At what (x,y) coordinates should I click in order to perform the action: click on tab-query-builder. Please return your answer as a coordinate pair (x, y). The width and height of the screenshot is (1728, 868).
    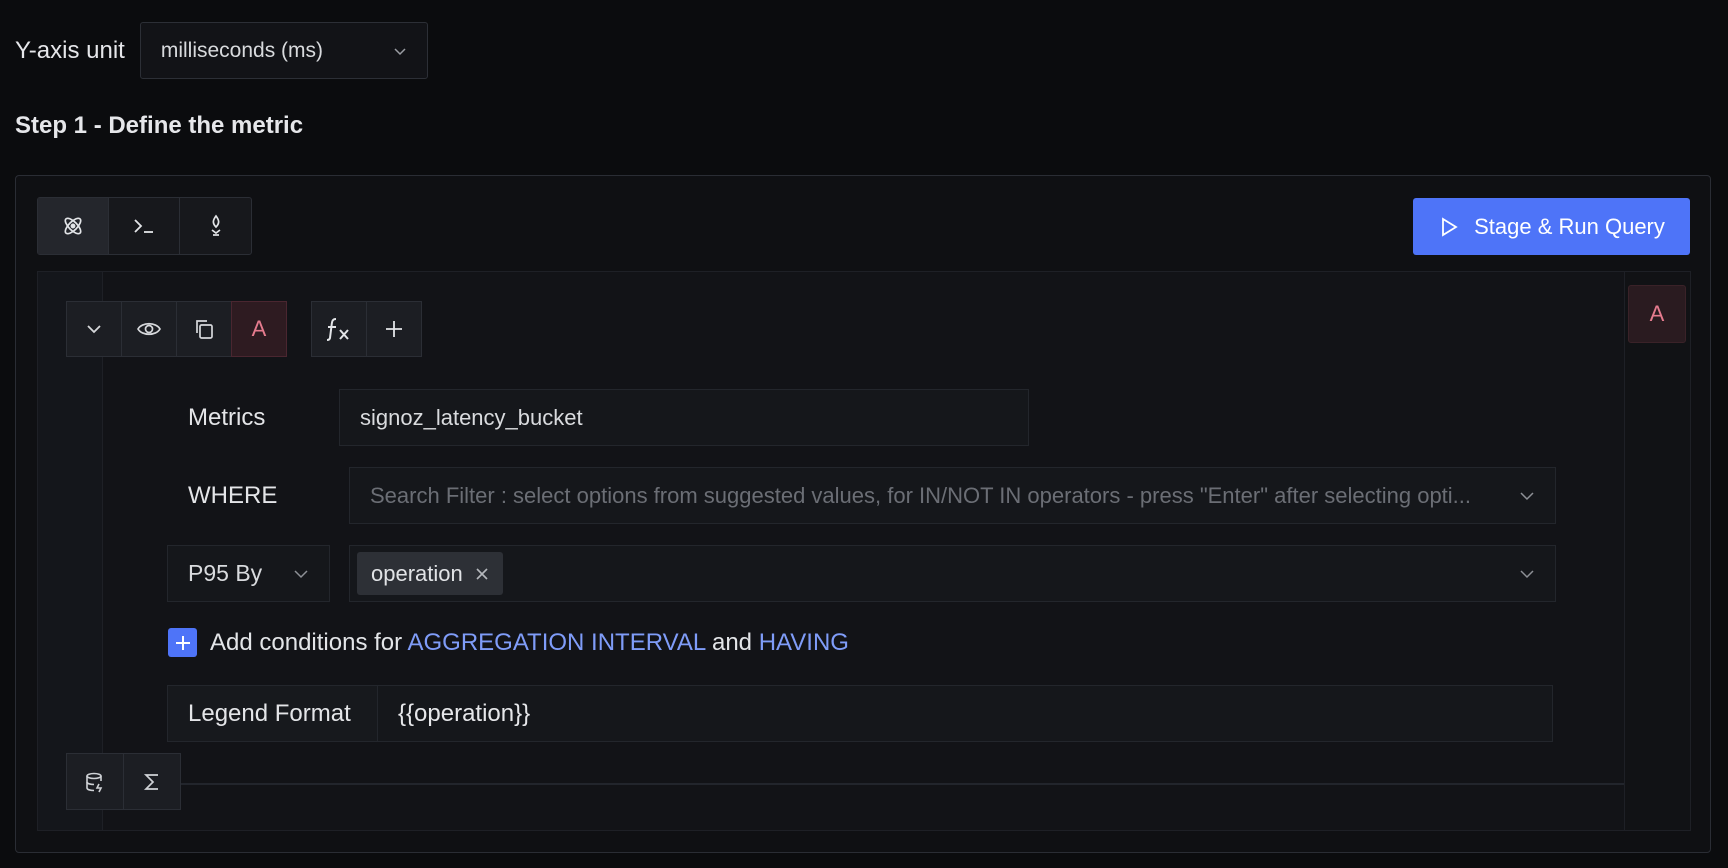
    Looking at the image, I should click on (73, 226).